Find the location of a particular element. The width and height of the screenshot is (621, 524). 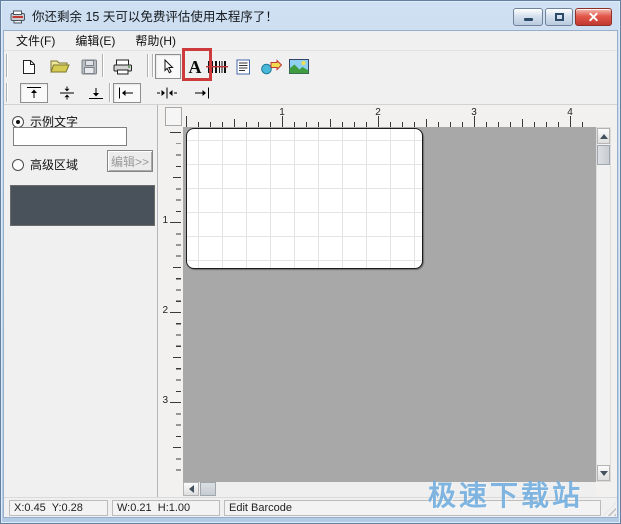

hruler-number: 1 is located at coordinates (282, 112).